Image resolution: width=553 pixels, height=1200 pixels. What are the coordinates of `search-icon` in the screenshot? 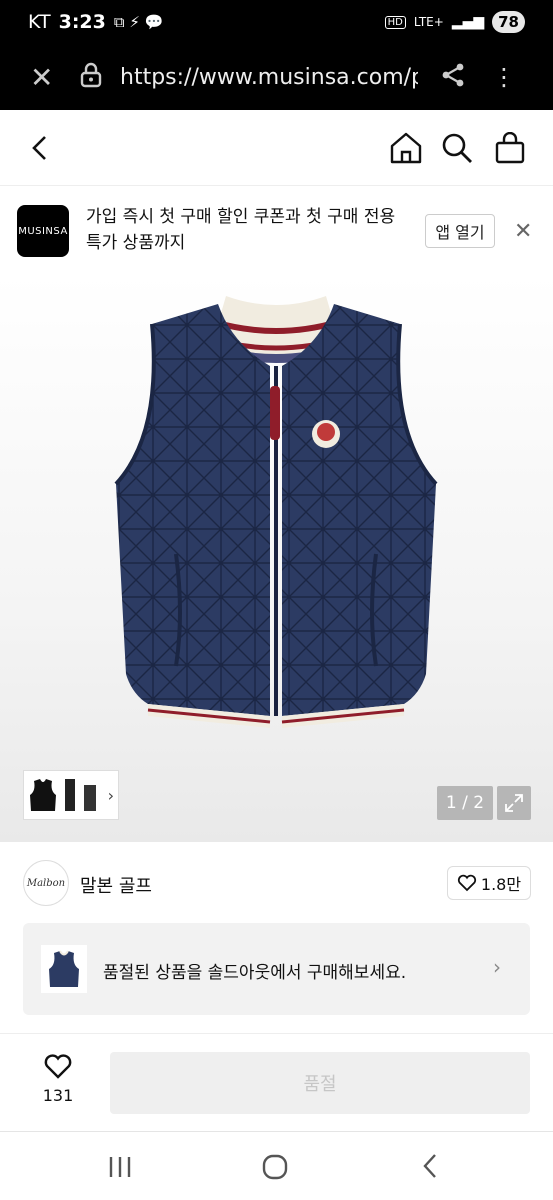 It's located at (457, 150).